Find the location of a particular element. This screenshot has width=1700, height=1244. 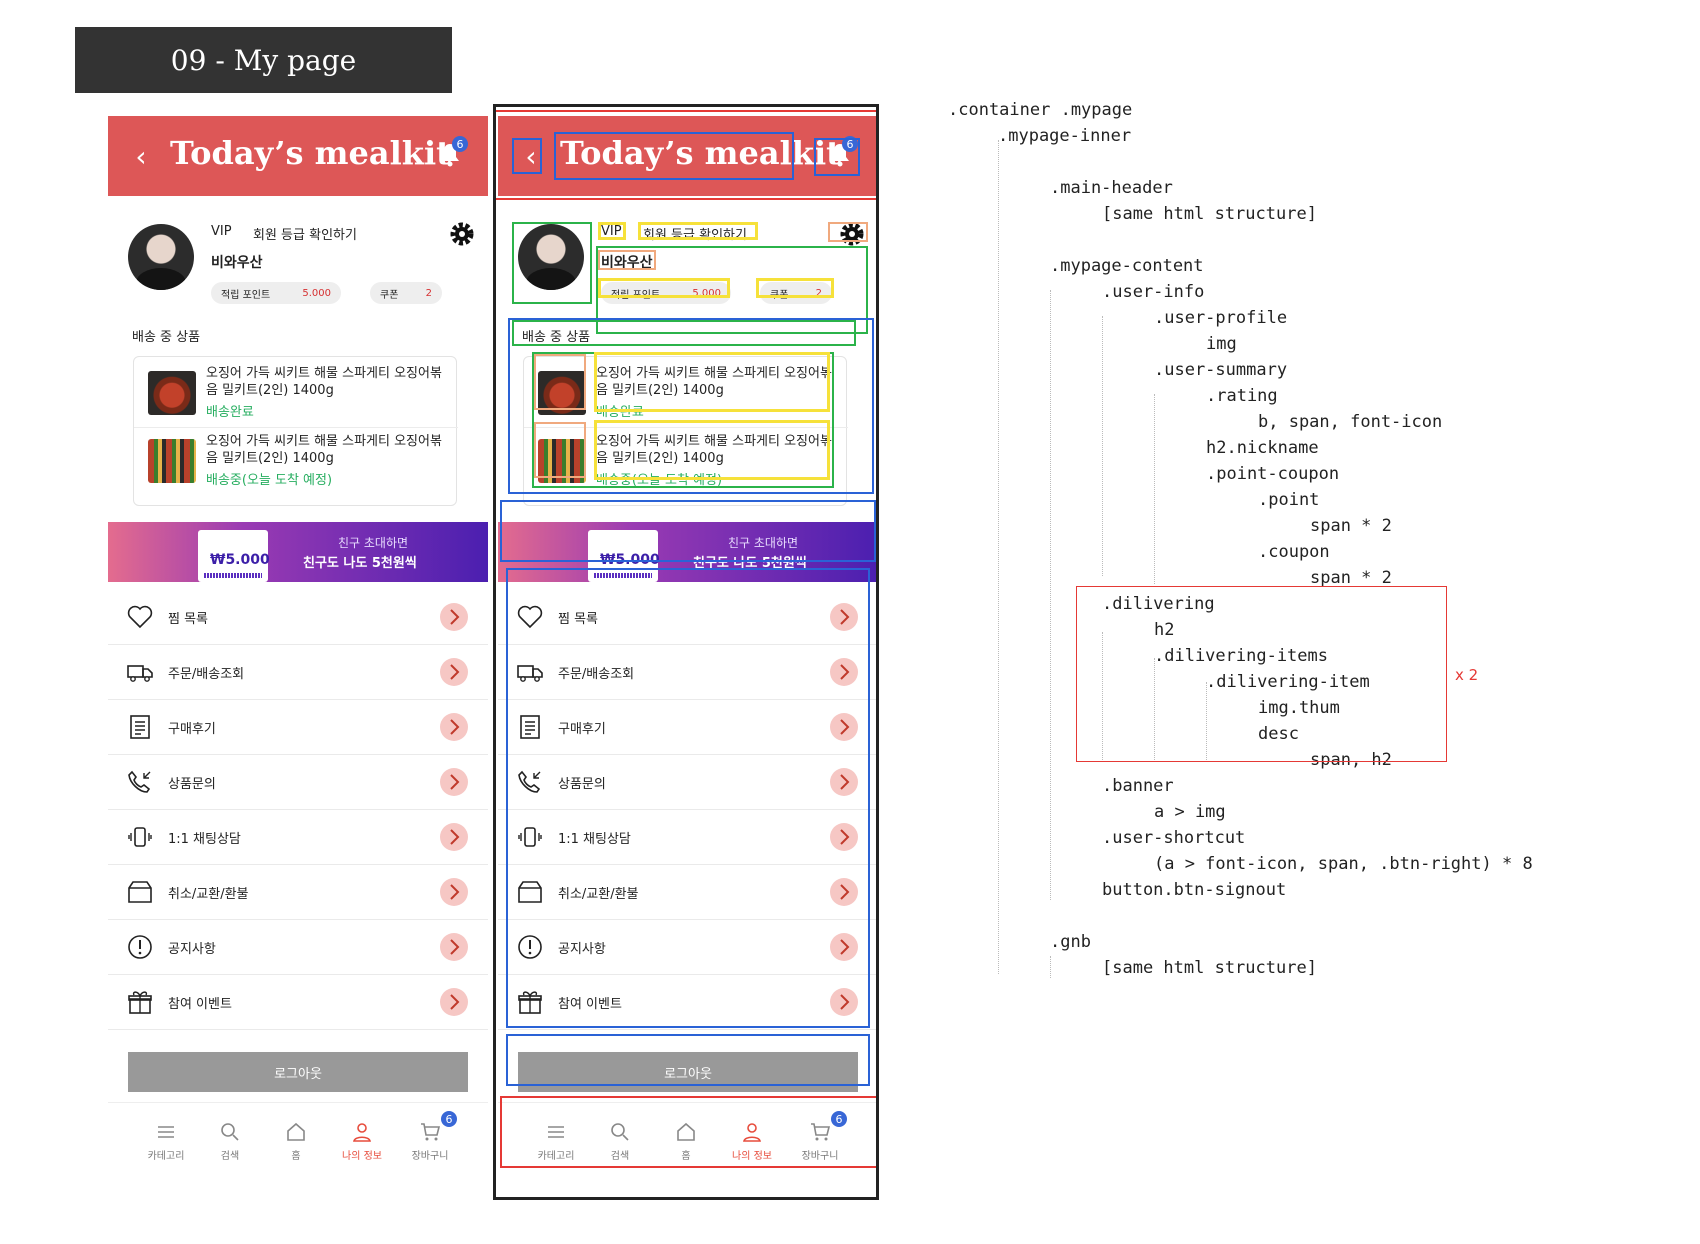

delivering-title: 배송 중 상품 is located at coordinates (556, 337).